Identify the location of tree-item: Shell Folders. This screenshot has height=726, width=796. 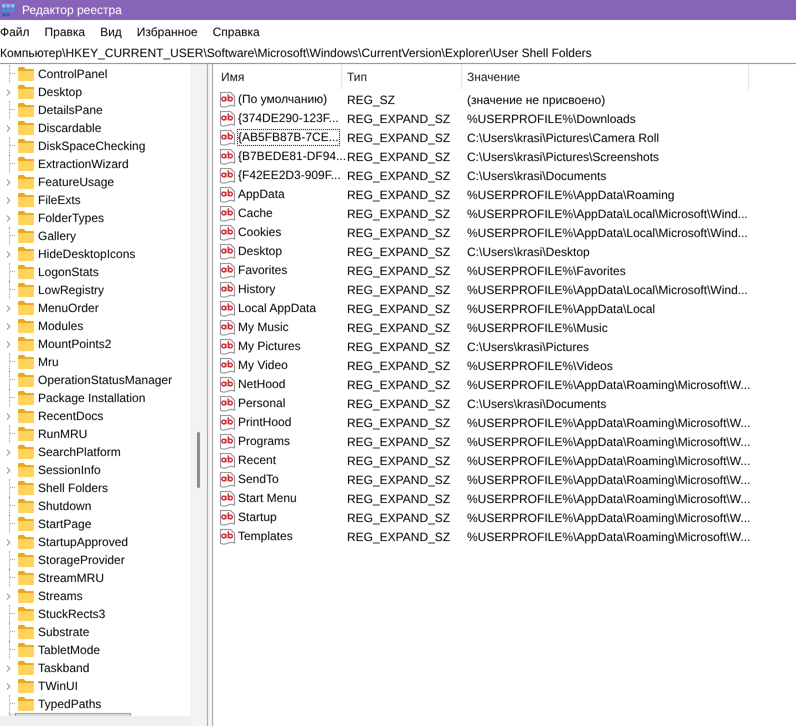
(64, 488).